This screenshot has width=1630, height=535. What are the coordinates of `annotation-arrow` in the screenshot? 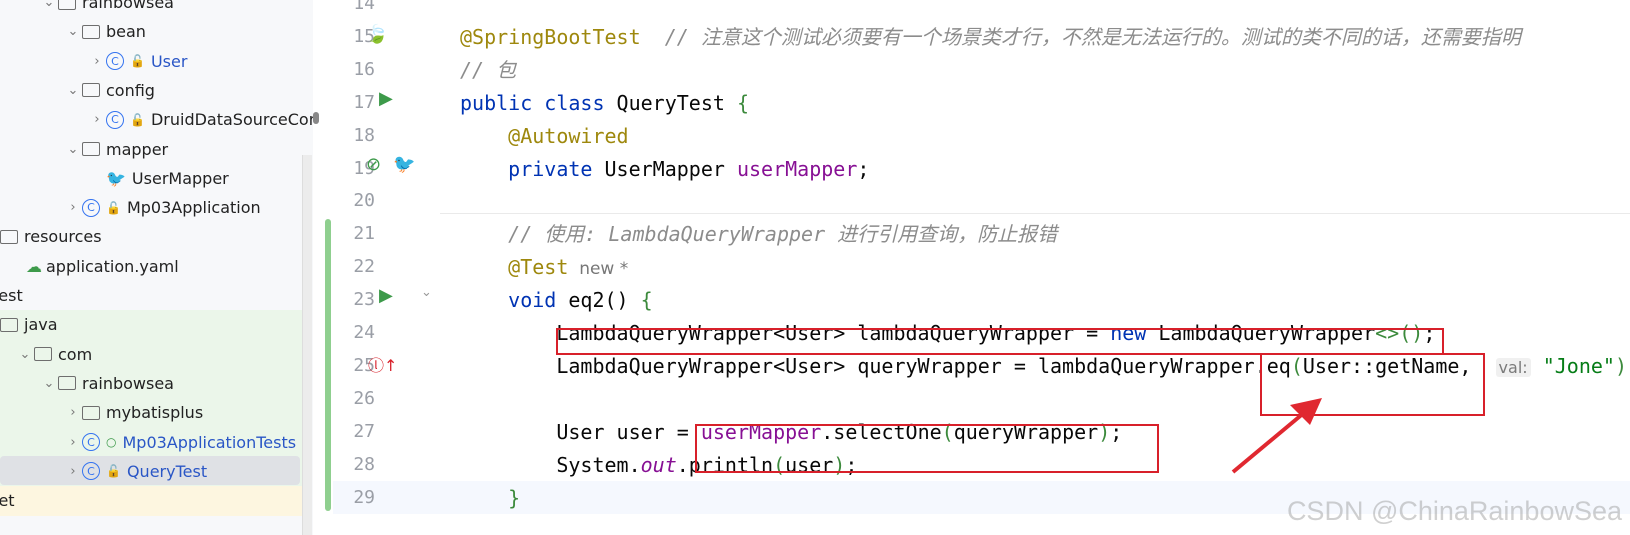 It's located at (1276, 436).